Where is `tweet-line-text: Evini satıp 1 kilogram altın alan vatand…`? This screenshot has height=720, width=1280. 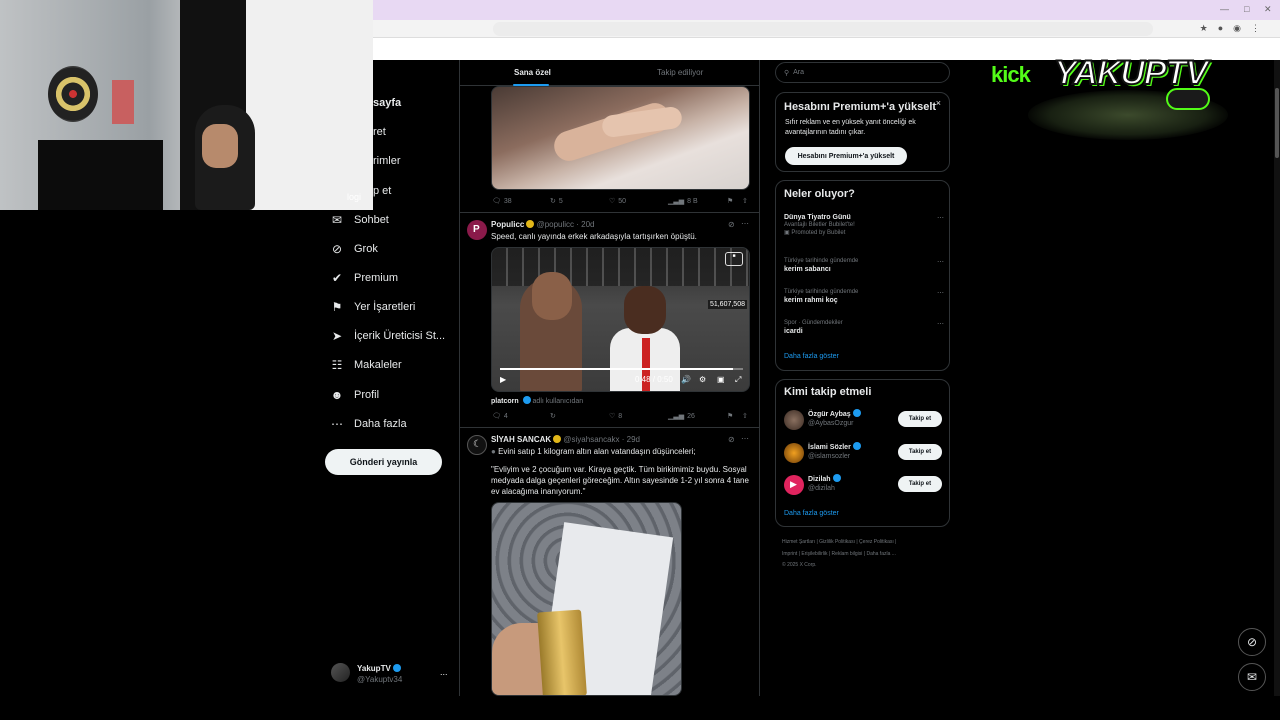 tweet-line-text: Evini satıp 1 kilogram altın alan vatand… is located at coordinates (597, 451).